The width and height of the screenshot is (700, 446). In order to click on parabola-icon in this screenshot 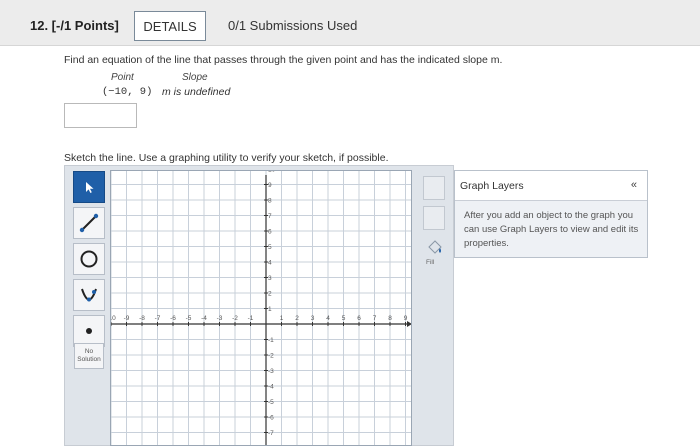, I will do `click(89, 295)`.